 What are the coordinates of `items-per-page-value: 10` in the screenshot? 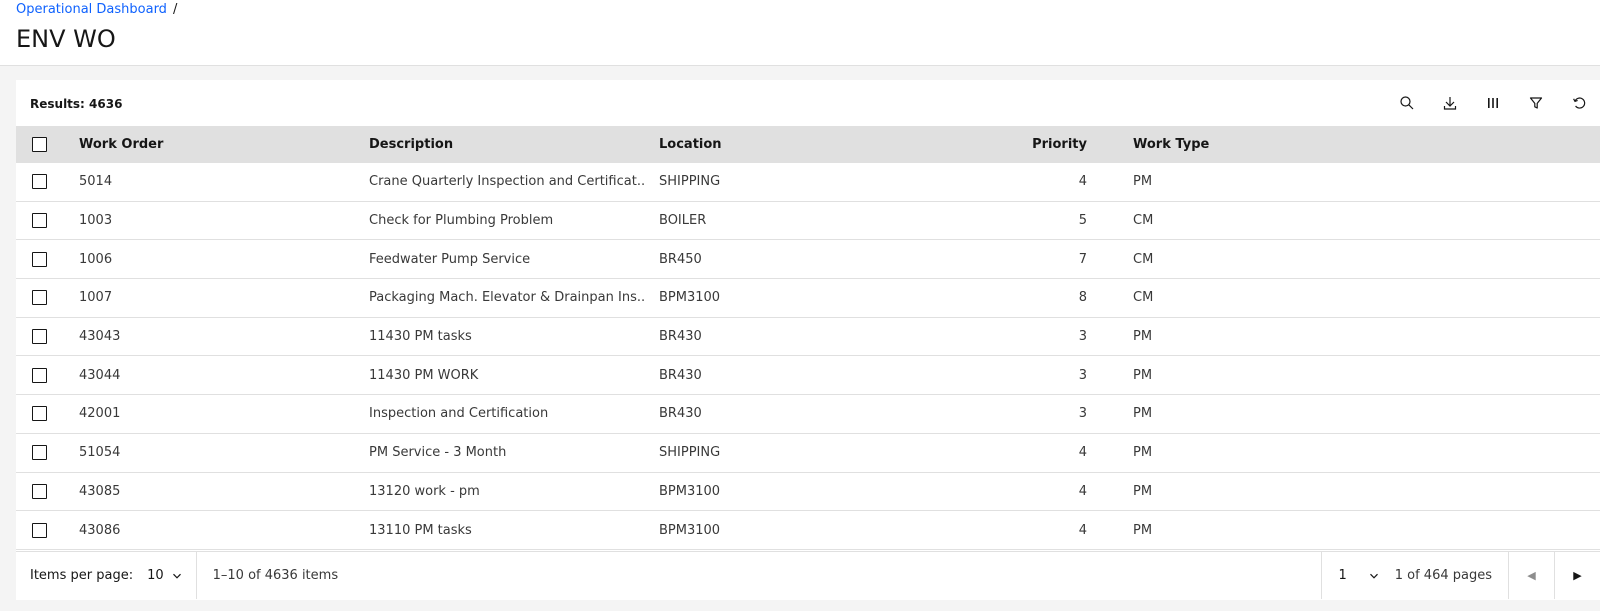 It's located at (155, 575).